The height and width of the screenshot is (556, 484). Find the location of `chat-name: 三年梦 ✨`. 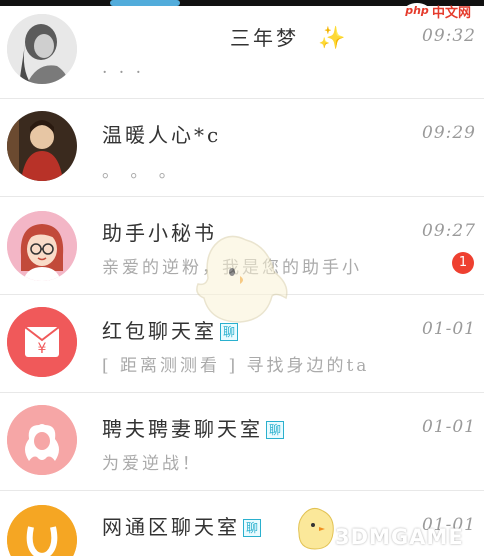

chat-name: 三年梦 ✨ is located at coordinates (289, 36).